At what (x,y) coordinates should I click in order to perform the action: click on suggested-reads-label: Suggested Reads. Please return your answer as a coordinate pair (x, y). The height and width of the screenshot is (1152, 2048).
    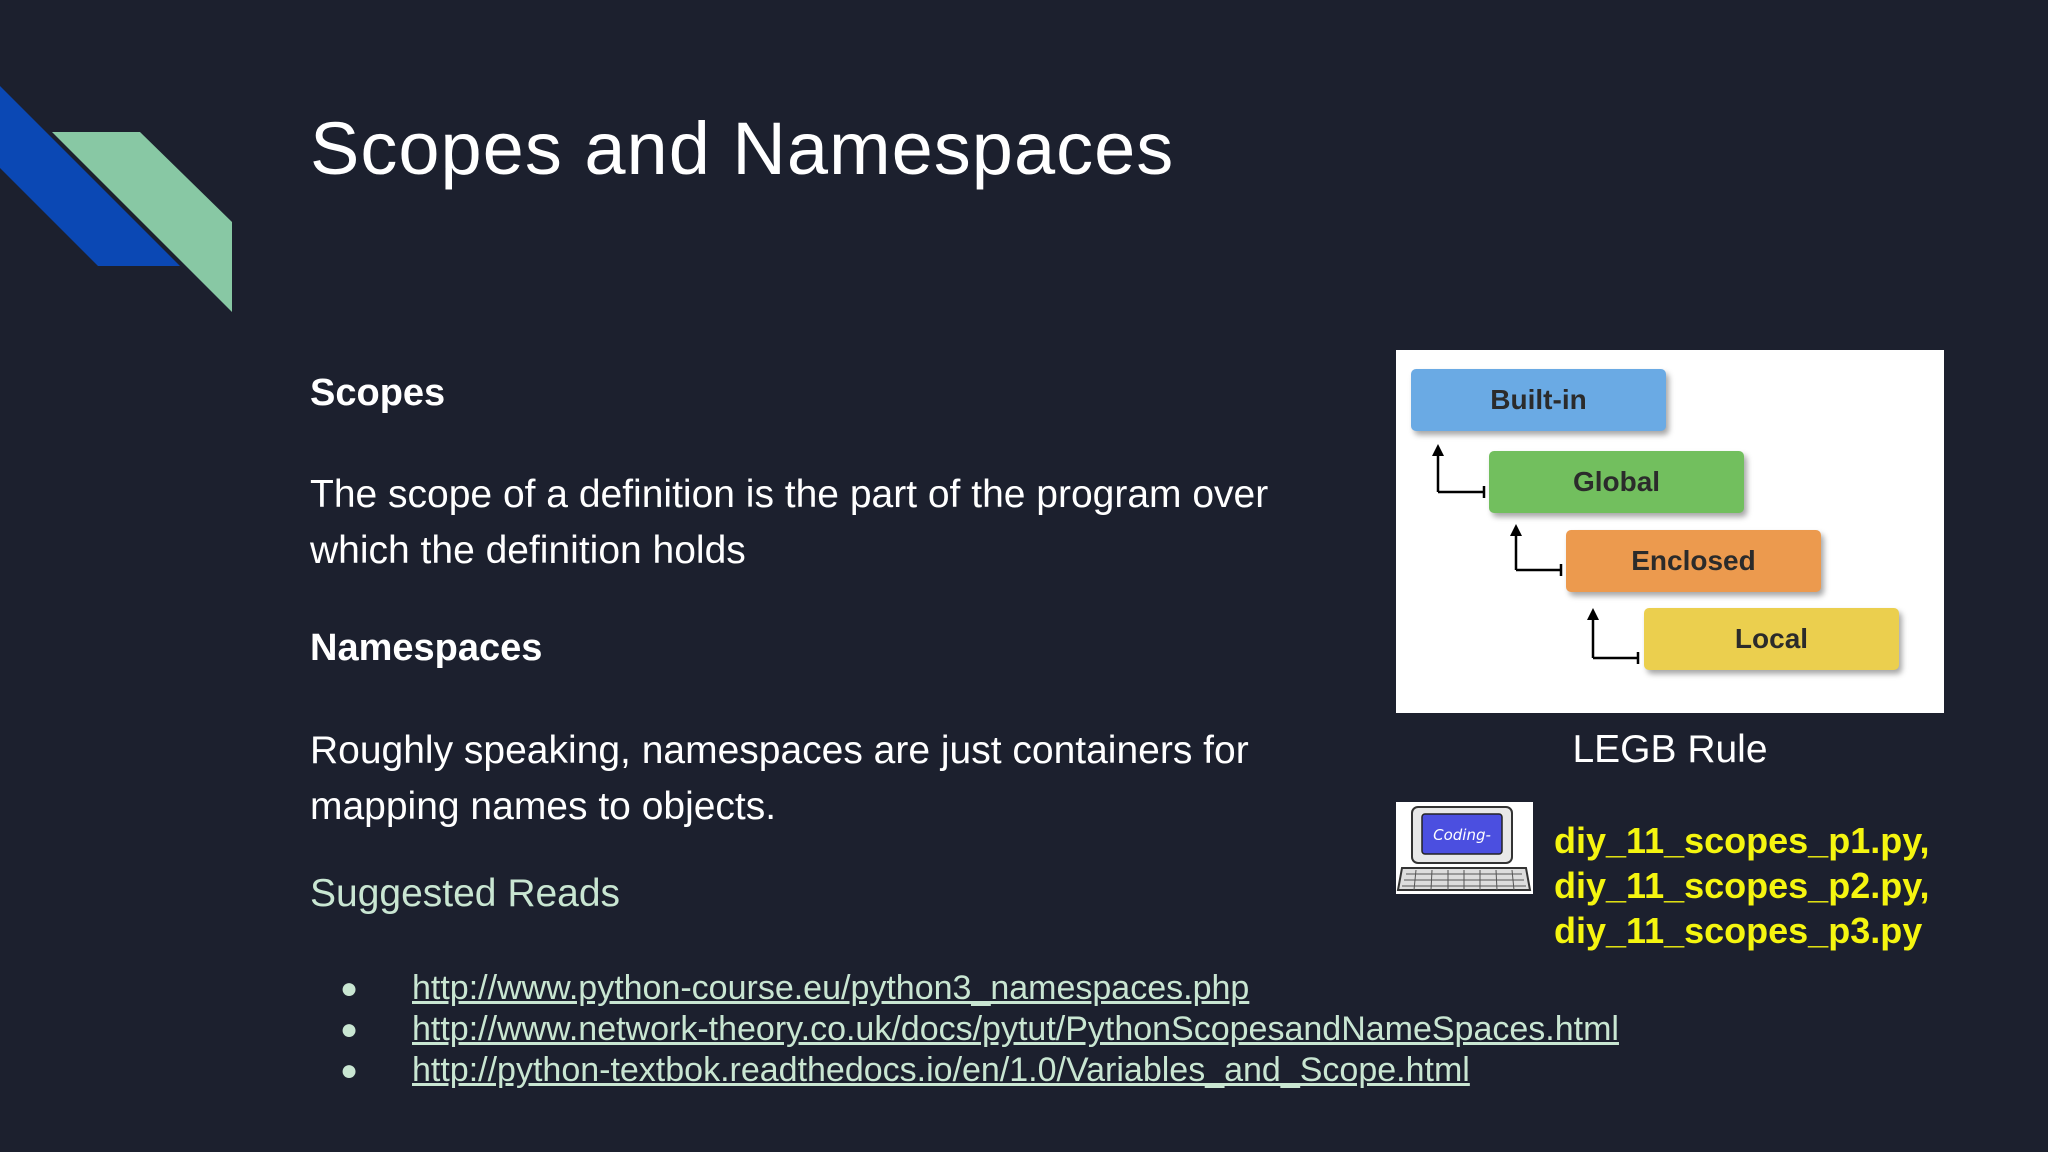
    Looking at the image, I should click on (465, 893).